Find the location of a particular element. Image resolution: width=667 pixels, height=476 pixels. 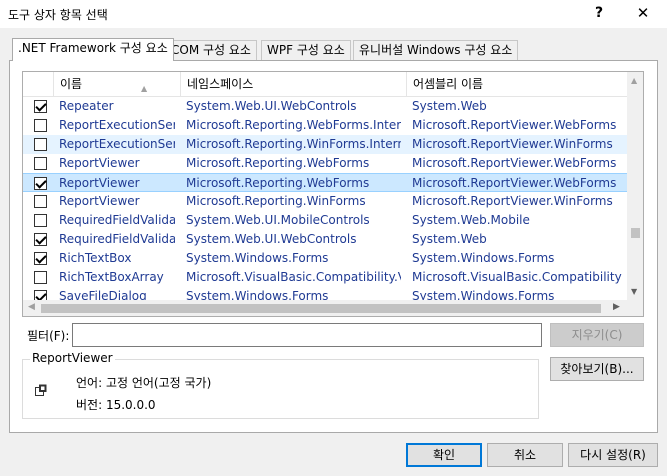

column-header-namespace: 네임스페이스 is located at coordinates (293, 84).